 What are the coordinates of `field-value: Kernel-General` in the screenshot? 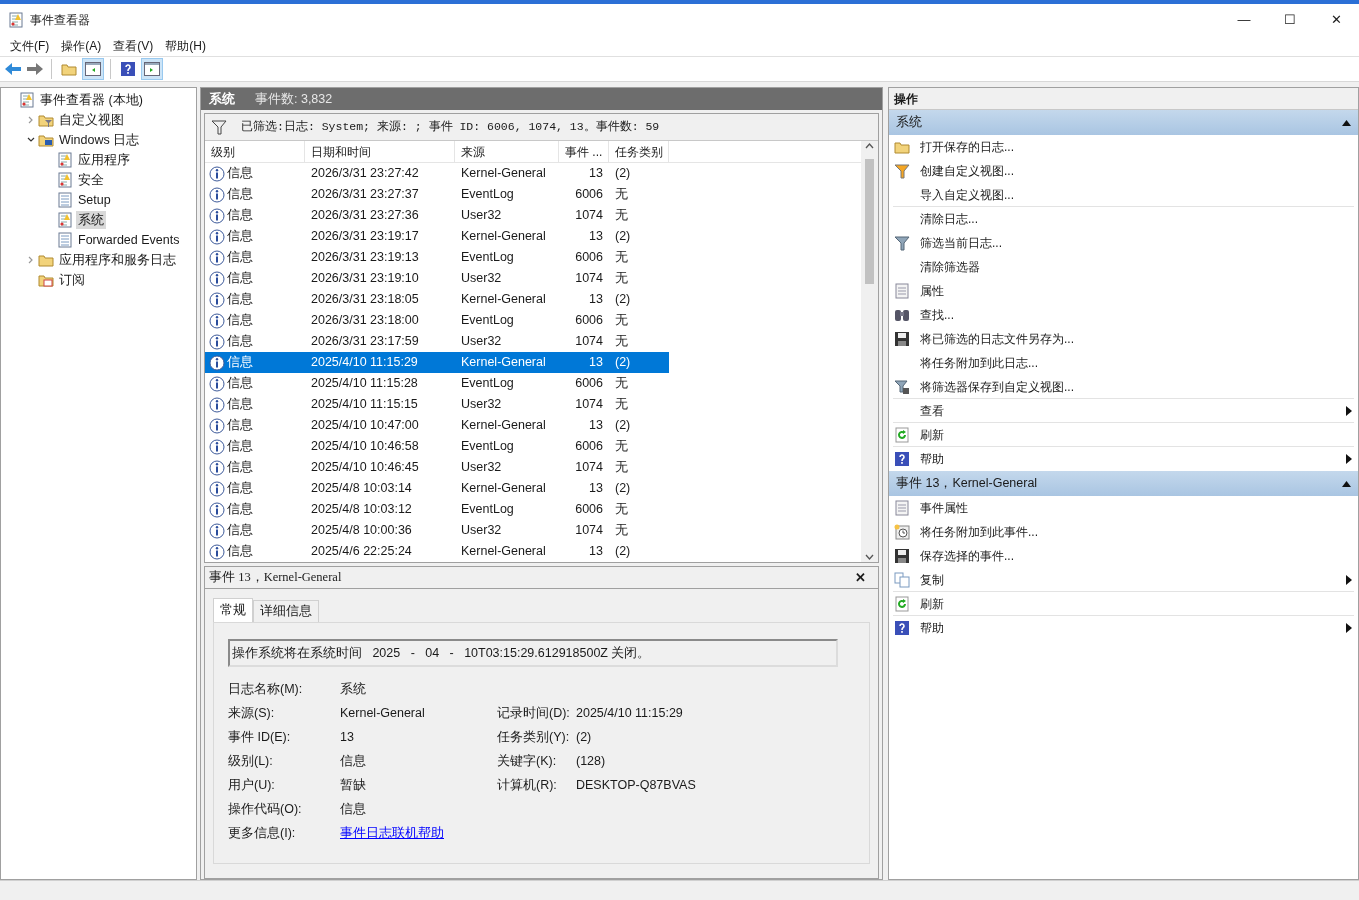 It's located at (382, 713).